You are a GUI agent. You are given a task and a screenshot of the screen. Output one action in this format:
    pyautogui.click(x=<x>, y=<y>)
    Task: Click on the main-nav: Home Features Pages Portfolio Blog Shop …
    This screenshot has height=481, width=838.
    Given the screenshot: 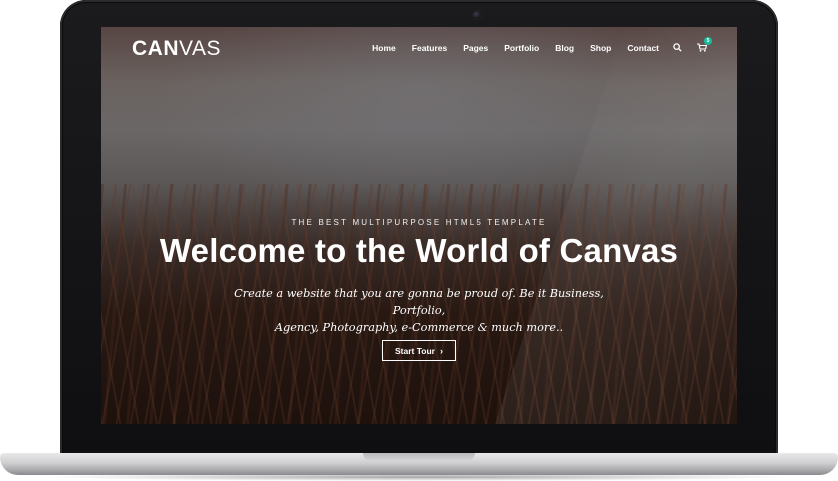 What is the action you would take?
    pyautogui.click(x=534, y=45)
    